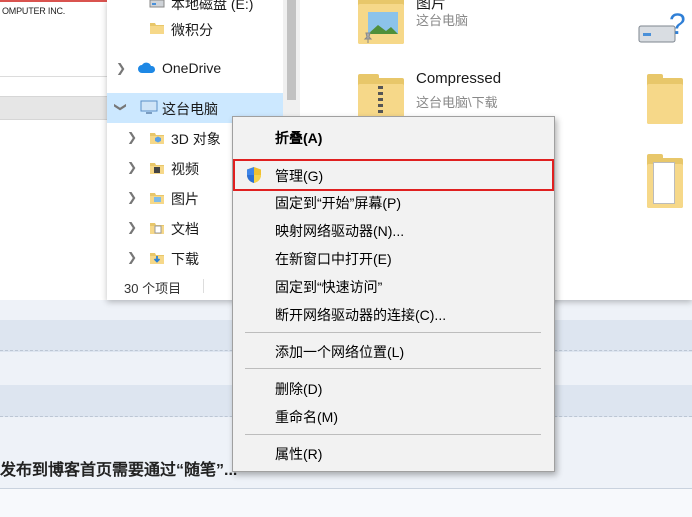 The width and height of the screenshot is (692, 517). Describe the element at coordinates (254, 175) in the screenshot. I see `uac-shield-icon` at that location.